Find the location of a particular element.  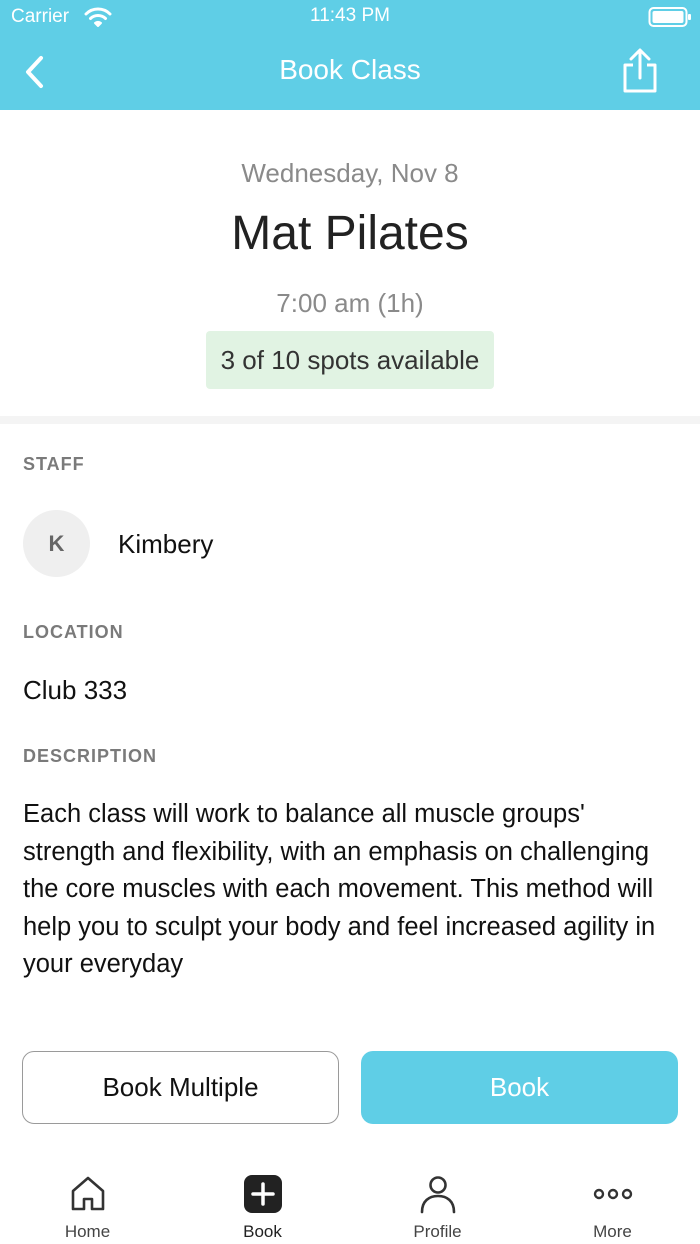

tab-book-label: Book is located at coordinates (262, 1231).